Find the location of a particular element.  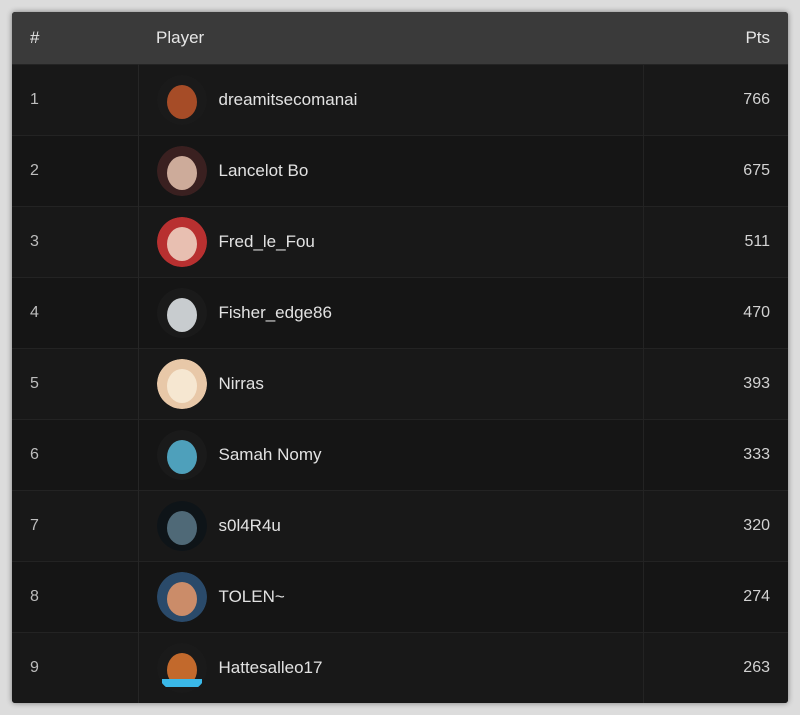

rank-column-header: # is located at coordinates (75, 38).